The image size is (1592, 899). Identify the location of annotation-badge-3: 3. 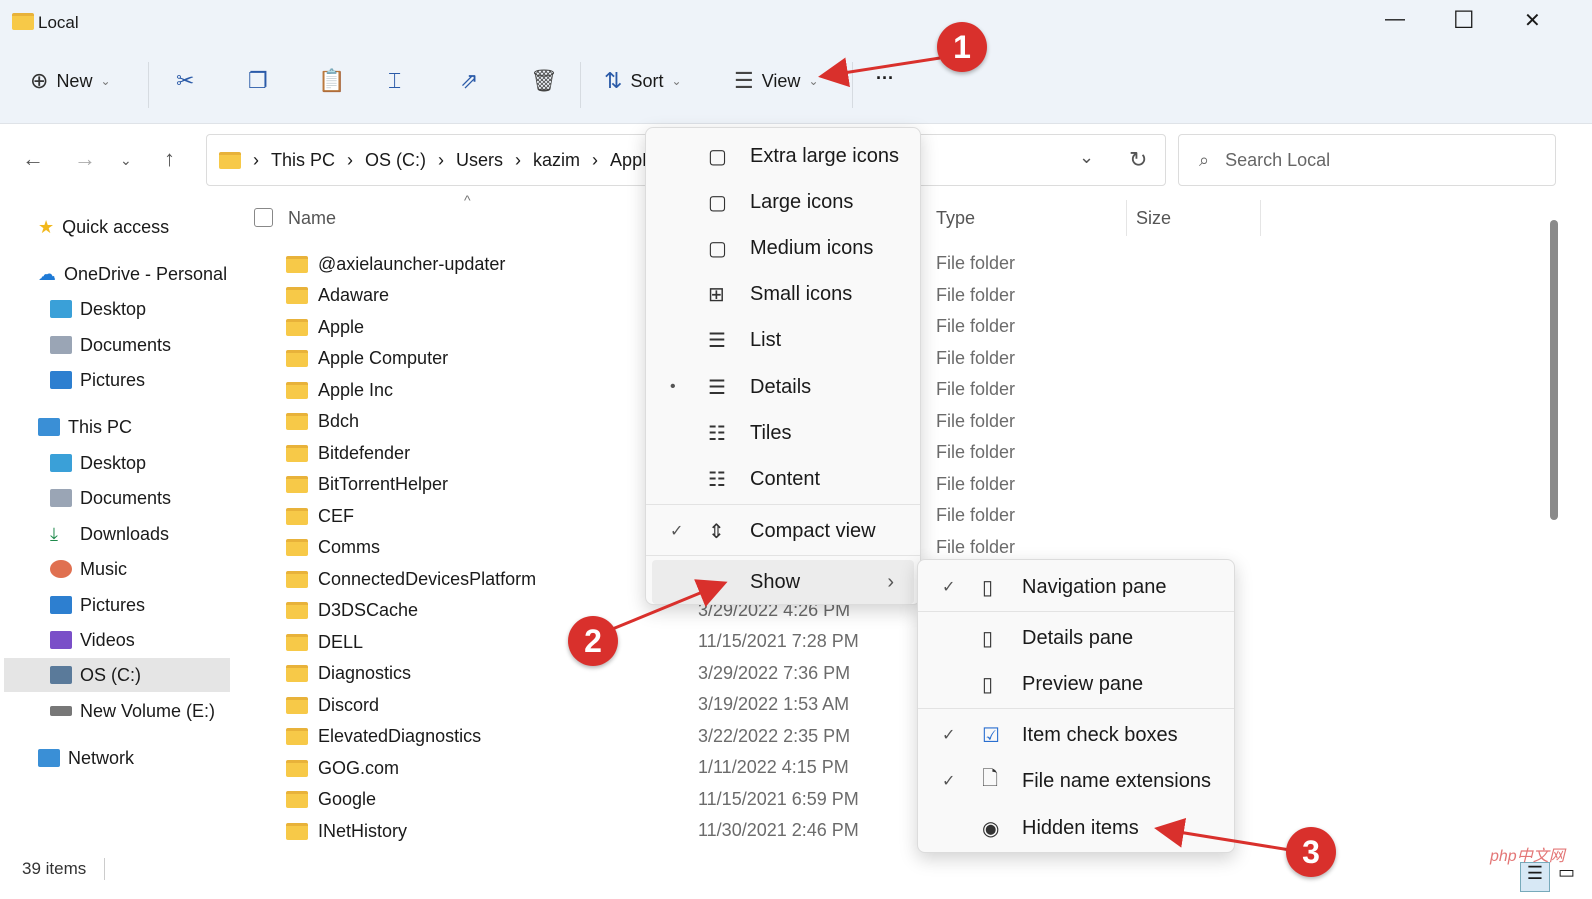
(1311, 852).